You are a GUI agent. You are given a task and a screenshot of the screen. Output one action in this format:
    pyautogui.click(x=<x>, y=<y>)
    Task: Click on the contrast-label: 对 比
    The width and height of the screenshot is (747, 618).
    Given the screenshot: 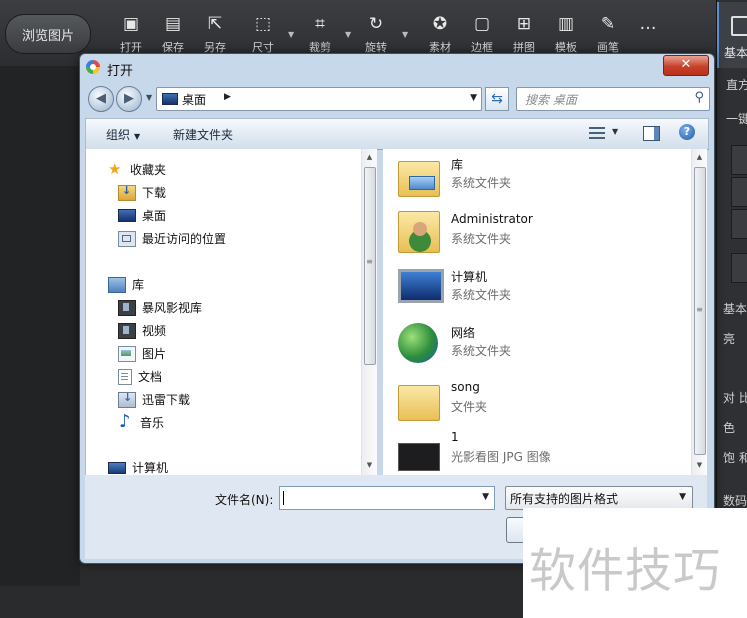 What is the action you would take?
    pyautogui.click(x=735, y=398)
    